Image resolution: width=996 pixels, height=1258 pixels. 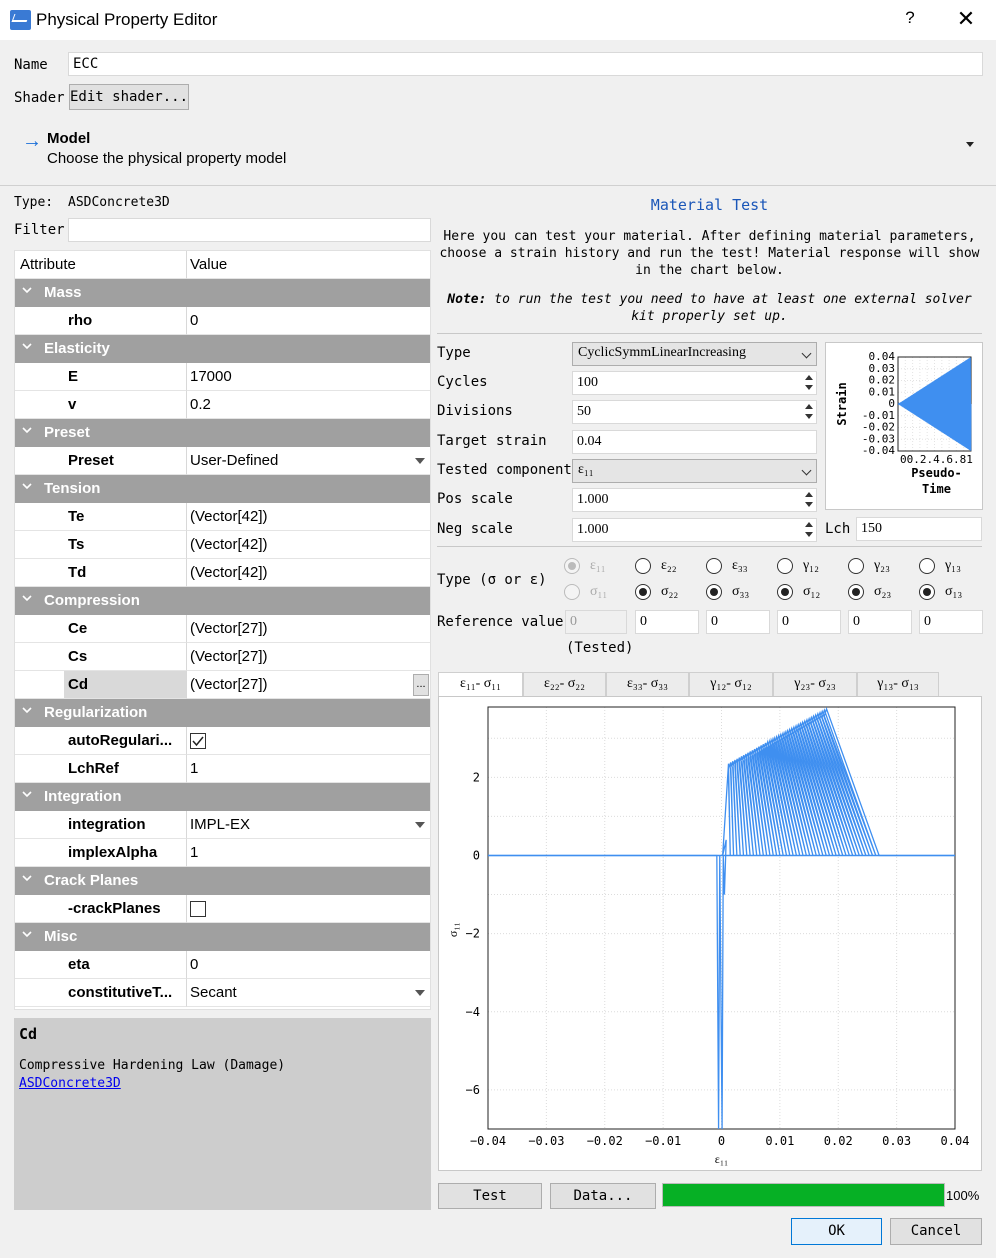 What do you see at coordinates (222, 937) in the screenshot?
I see `group-misc: Misc` at bounding box center [222, 937].